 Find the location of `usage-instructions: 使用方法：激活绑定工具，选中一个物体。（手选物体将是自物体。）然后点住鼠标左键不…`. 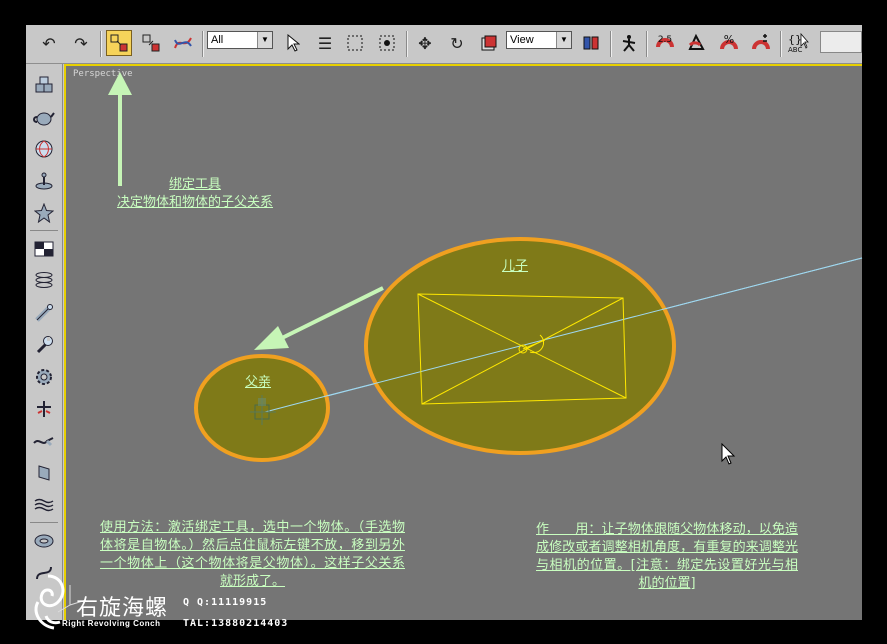

usage-instructions: 使用方法：激活绑定工具，选中一个物体。（手选物体将是自物体。）然后点住鼠标左键不… is located at coordinates (252, 554).